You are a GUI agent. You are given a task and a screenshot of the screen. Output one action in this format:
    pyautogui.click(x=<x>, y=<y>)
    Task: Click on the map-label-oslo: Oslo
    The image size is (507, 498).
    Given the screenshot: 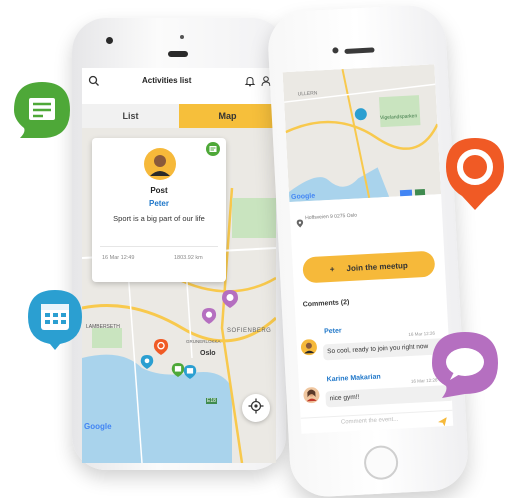 What is the action you would take?
    pyautogui.click(x=208, y=353)
    